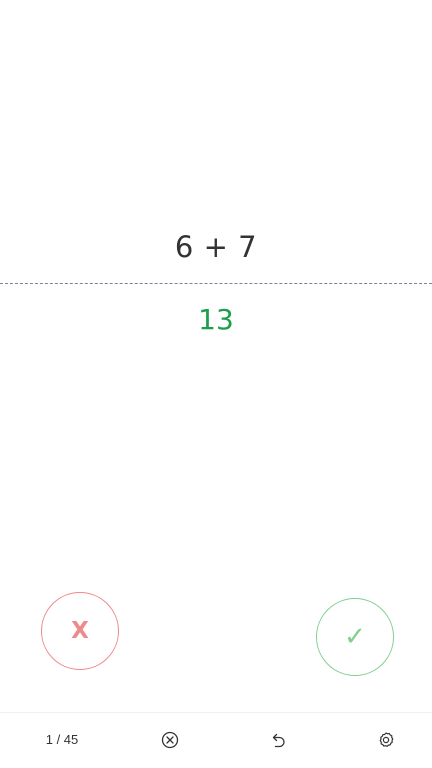 The height and width of the screenshot is (768, 432). I want to click on mark-wrong-button: X, so click(80, 631).